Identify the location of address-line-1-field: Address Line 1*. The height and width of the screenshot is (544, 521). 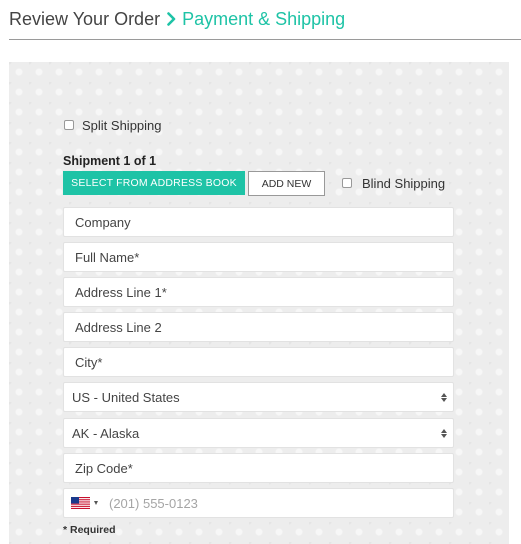
(258, 292).